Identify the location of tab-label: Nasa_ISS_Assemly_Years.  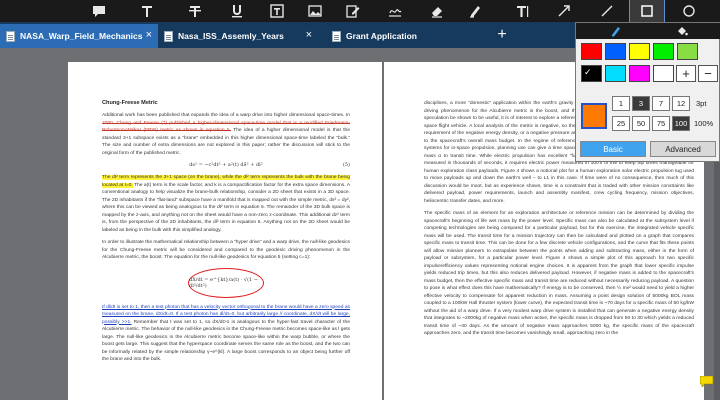
(231, 36).